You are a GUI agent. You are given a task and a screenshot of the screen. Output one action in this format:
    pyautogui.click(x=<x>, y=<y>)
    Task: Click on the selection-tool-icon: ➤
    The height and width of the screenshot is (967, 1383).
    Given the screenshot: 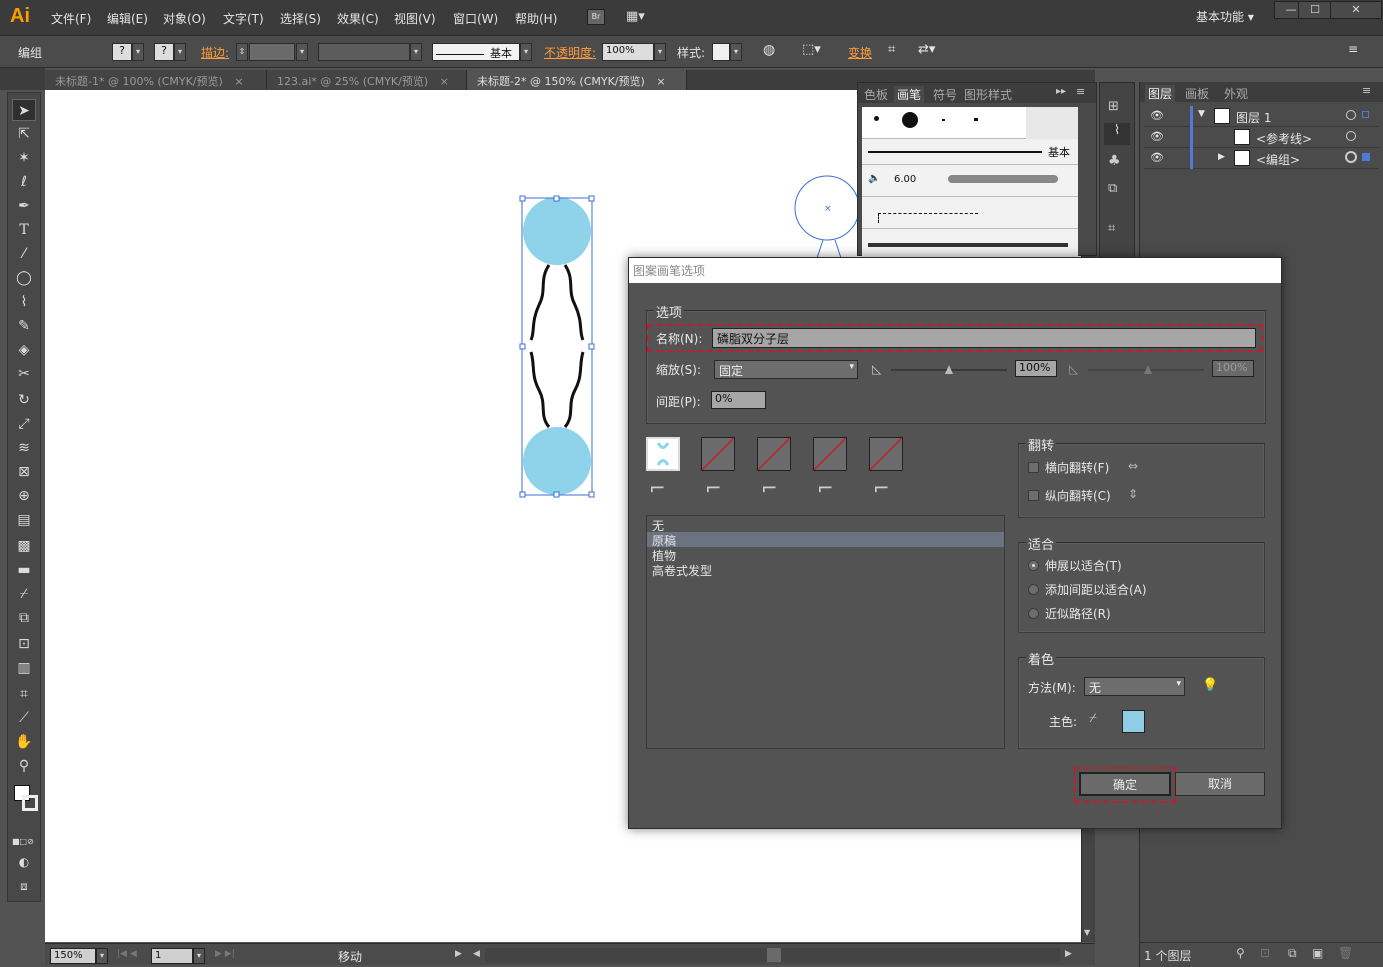 What is the action you would take?
    pyautogui.click(x=24, y=110)
    